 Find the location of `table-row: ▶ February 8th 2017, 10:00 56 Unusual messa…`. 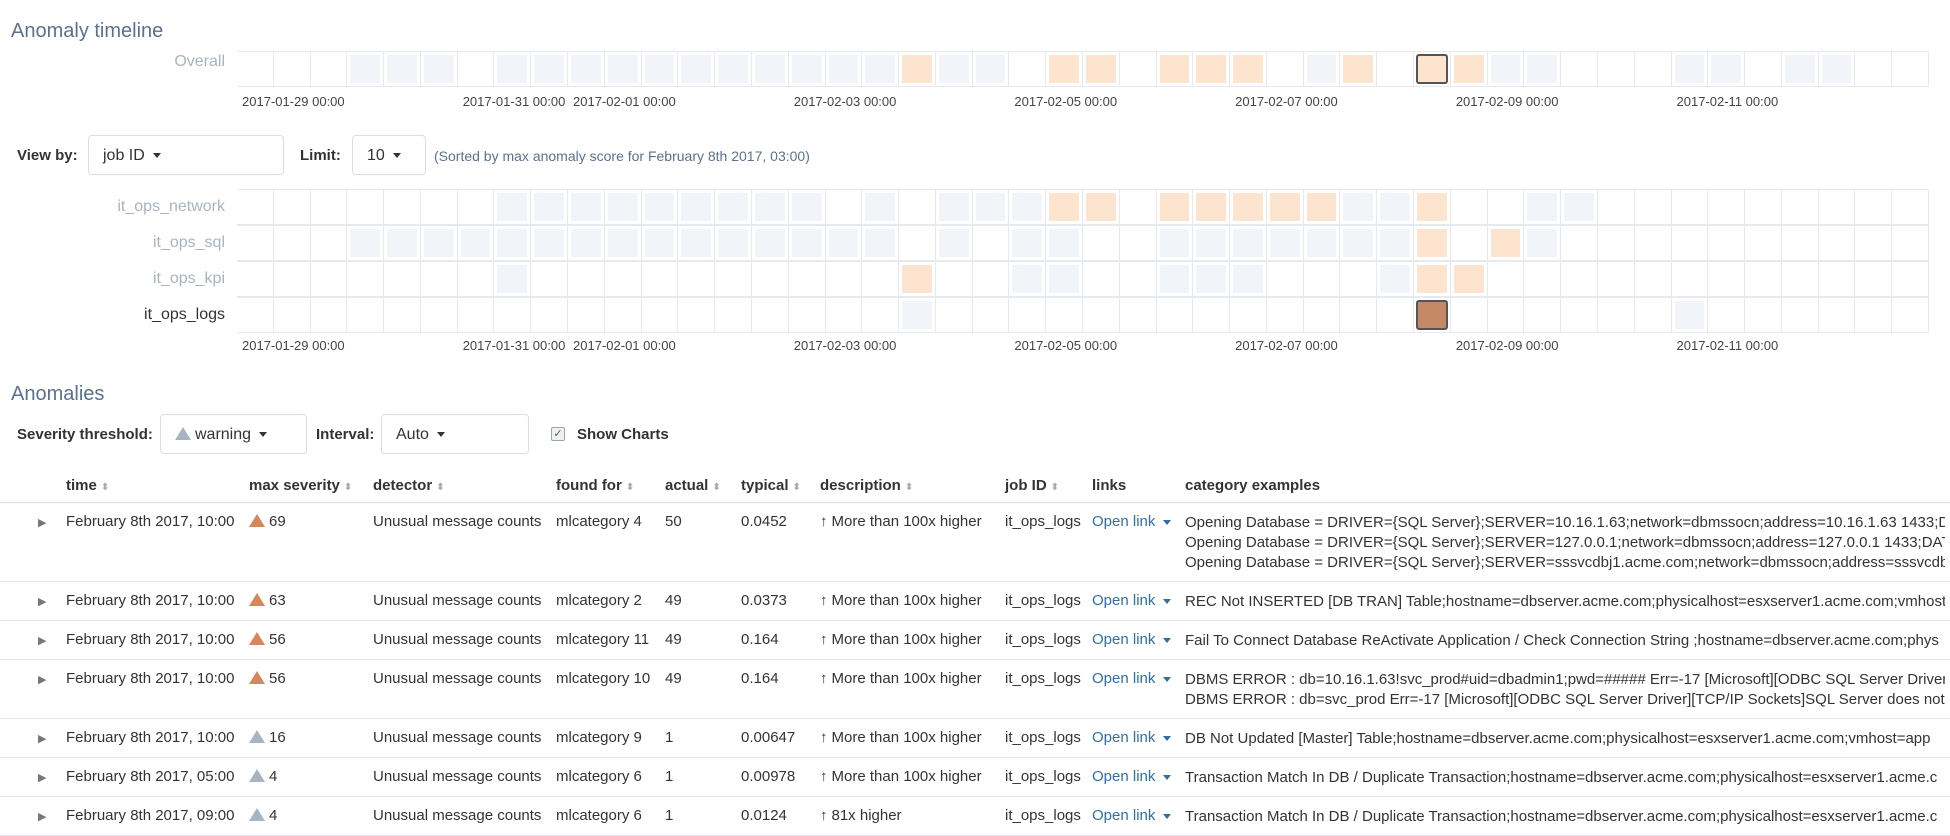

table-row: ▶ February 8th 2017, 10:00 56 Unusual messa… is located at coordinates (975, 640).